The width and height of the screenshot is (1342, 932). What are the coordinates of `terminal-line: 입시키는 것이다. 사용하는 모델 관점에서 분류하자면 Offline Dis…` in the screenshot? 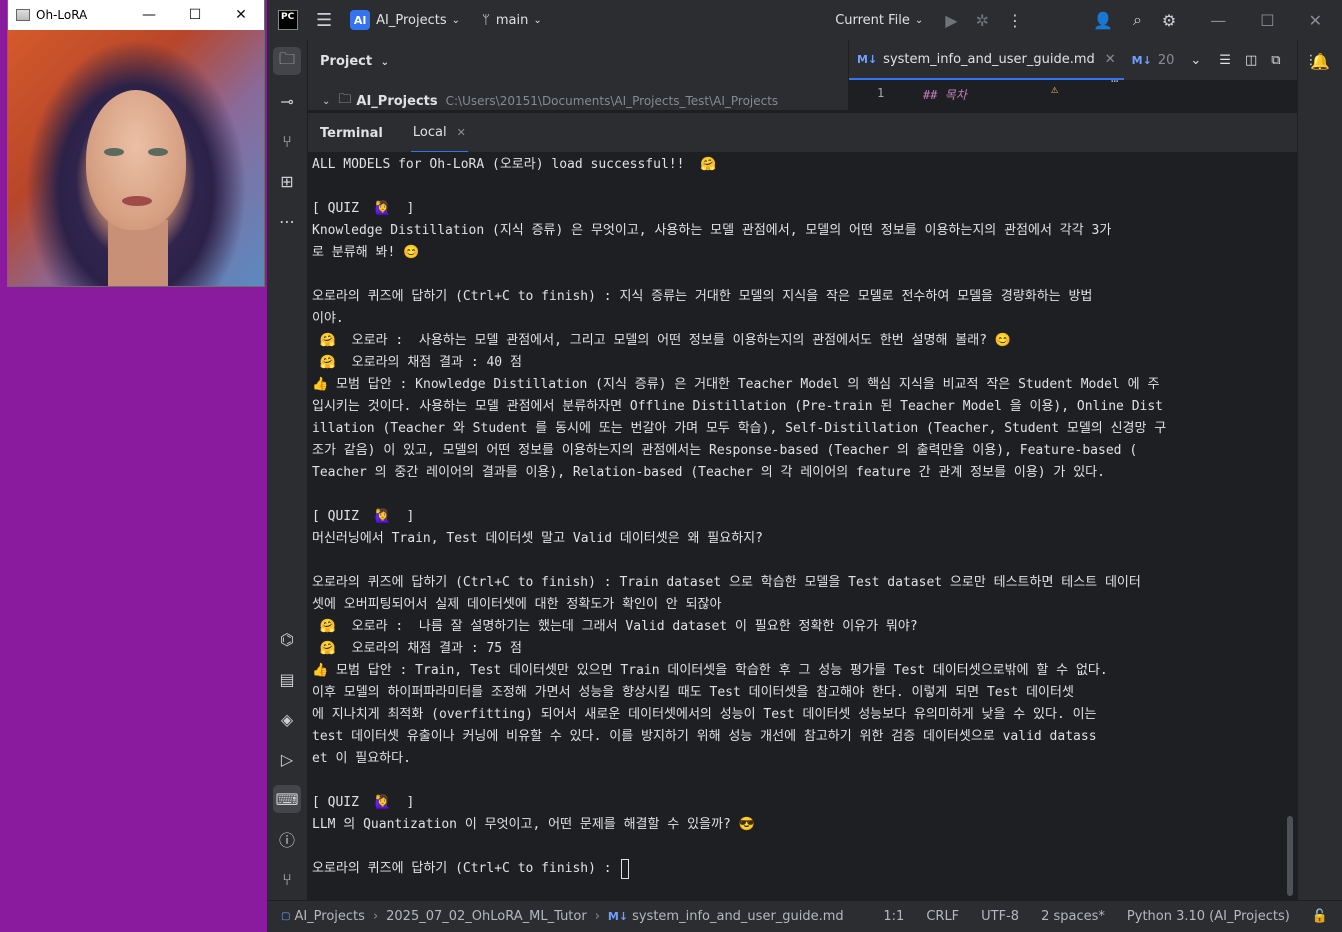 It's located at (737, 406).